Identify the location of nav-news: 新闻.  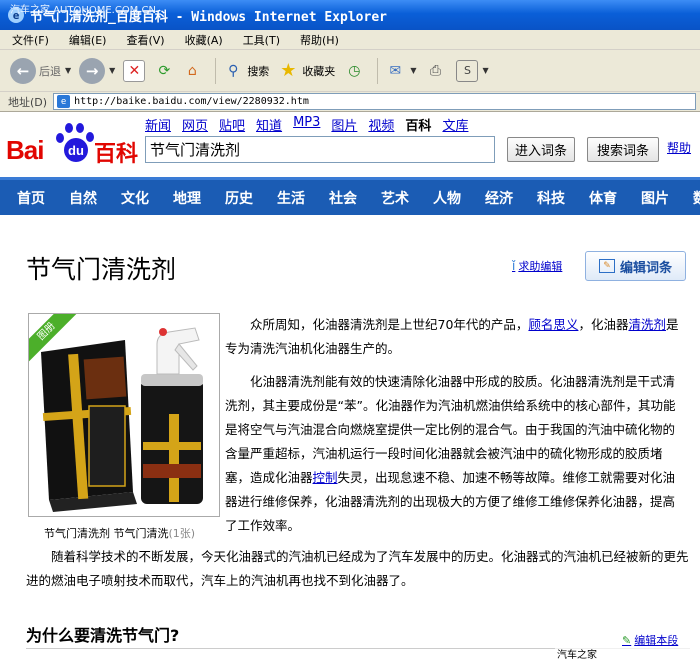
(158, 124).